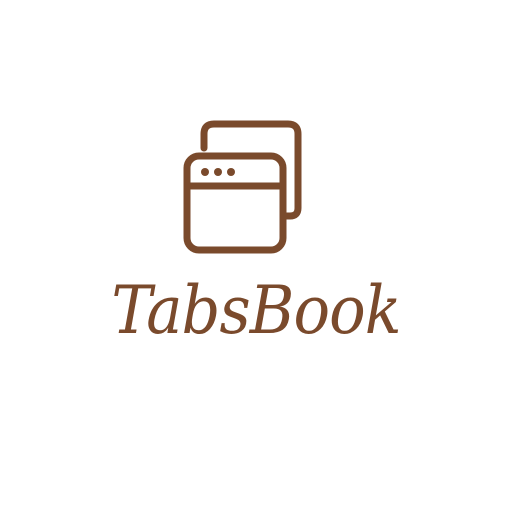 Image resolution: width=512 pixels, height=512 pixels. What do you see at coordinates (256, 310) in the screenshot?
I see `brand-wordmark: TabsBook` at bounding box center [256, 310].